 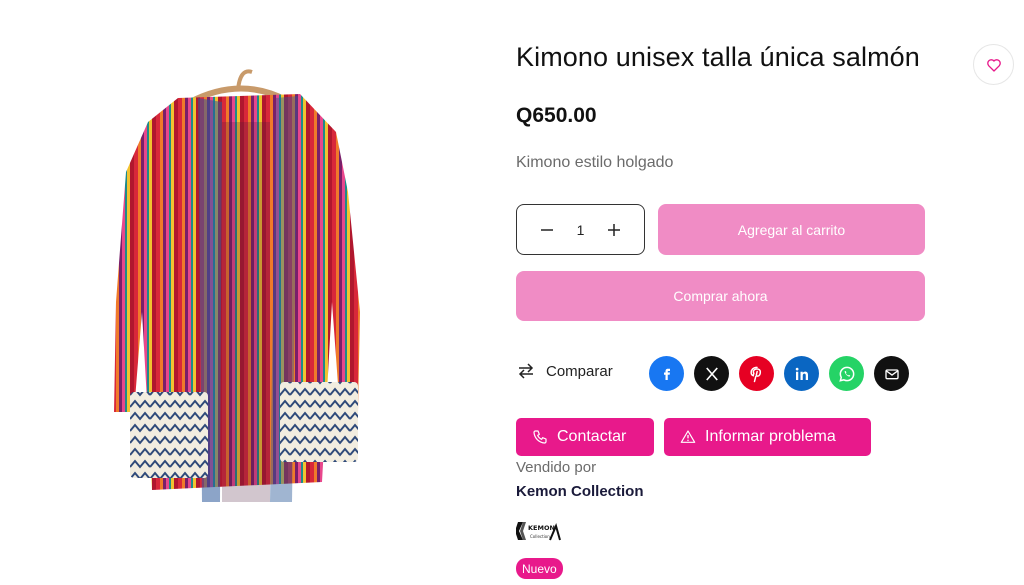 I want to click on seller-name: Kemon Collection, so click(x=580, y=491).